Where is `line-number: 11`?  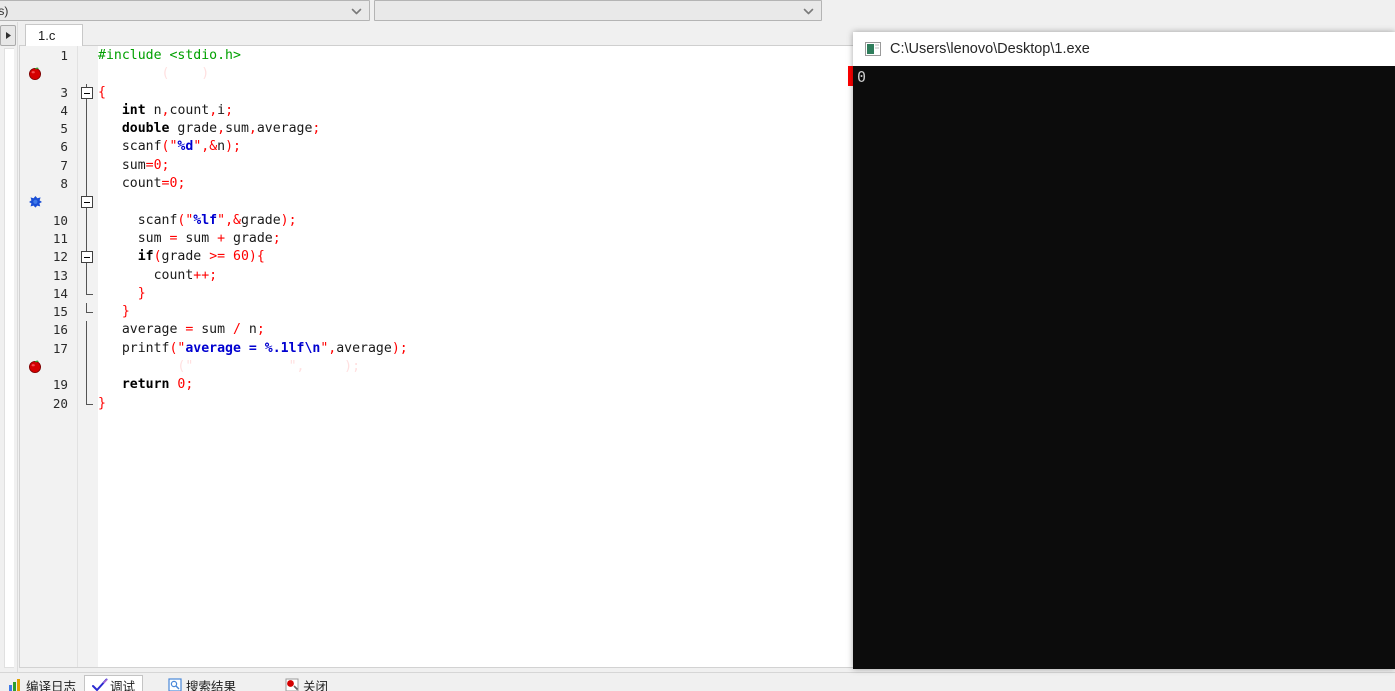 line-number: 11 is located at coordinates (48, 239).